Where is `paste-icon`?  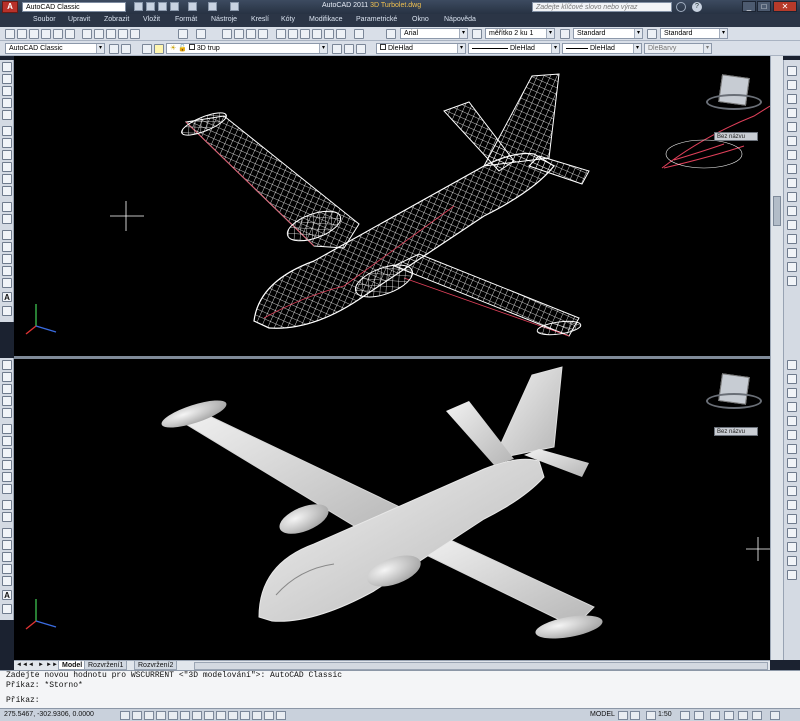 paste-icon is located at coordinates (111, 34).